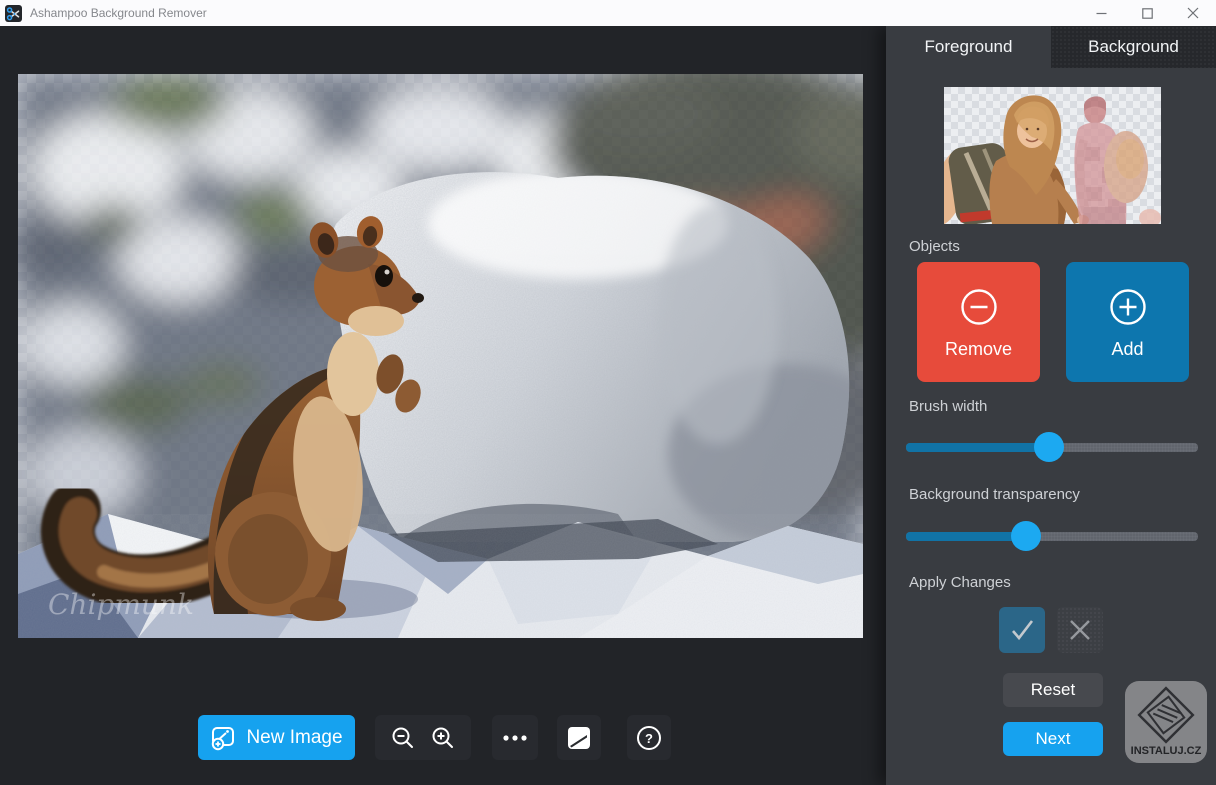 The image size is (1216, 785). Describe the element at coordinates (13, 13) in the screenshot. I see `scissors-icon` at that location.